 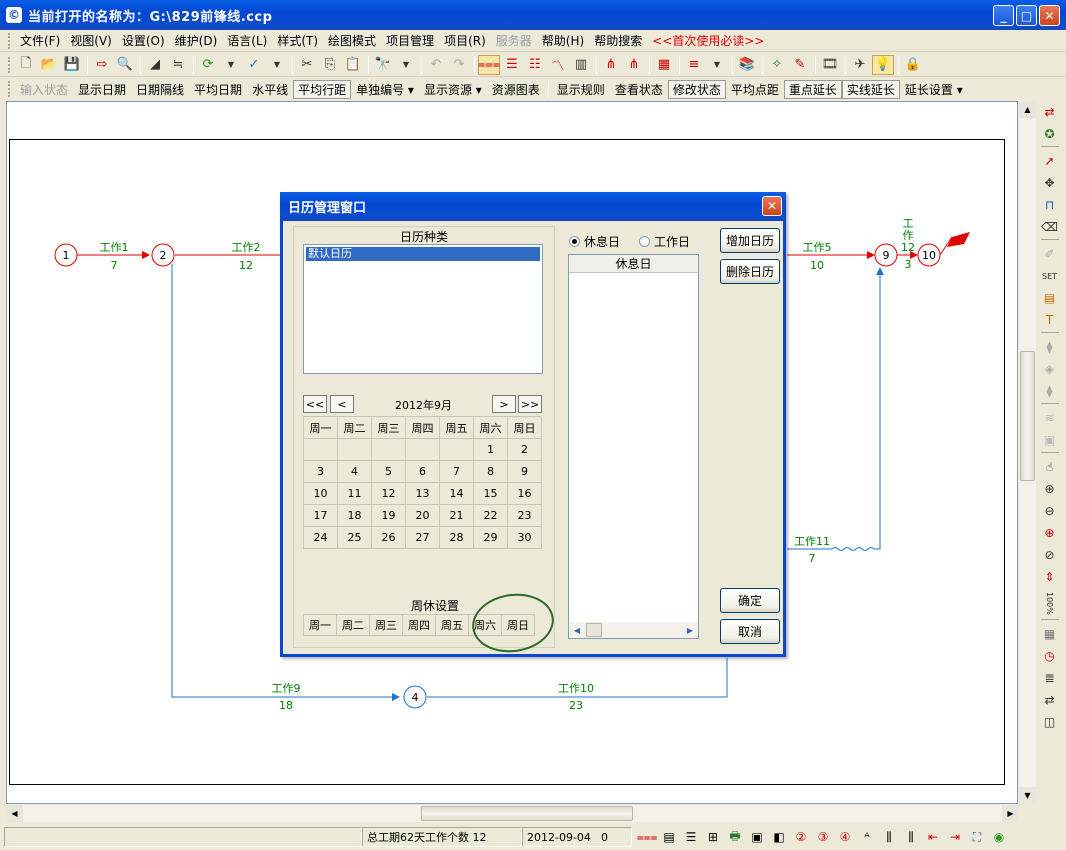 What do you see at coordinates (527, 813) in the screenshot?
I see `horizontal-scroll-thumb` at bounding box center [527, 813].